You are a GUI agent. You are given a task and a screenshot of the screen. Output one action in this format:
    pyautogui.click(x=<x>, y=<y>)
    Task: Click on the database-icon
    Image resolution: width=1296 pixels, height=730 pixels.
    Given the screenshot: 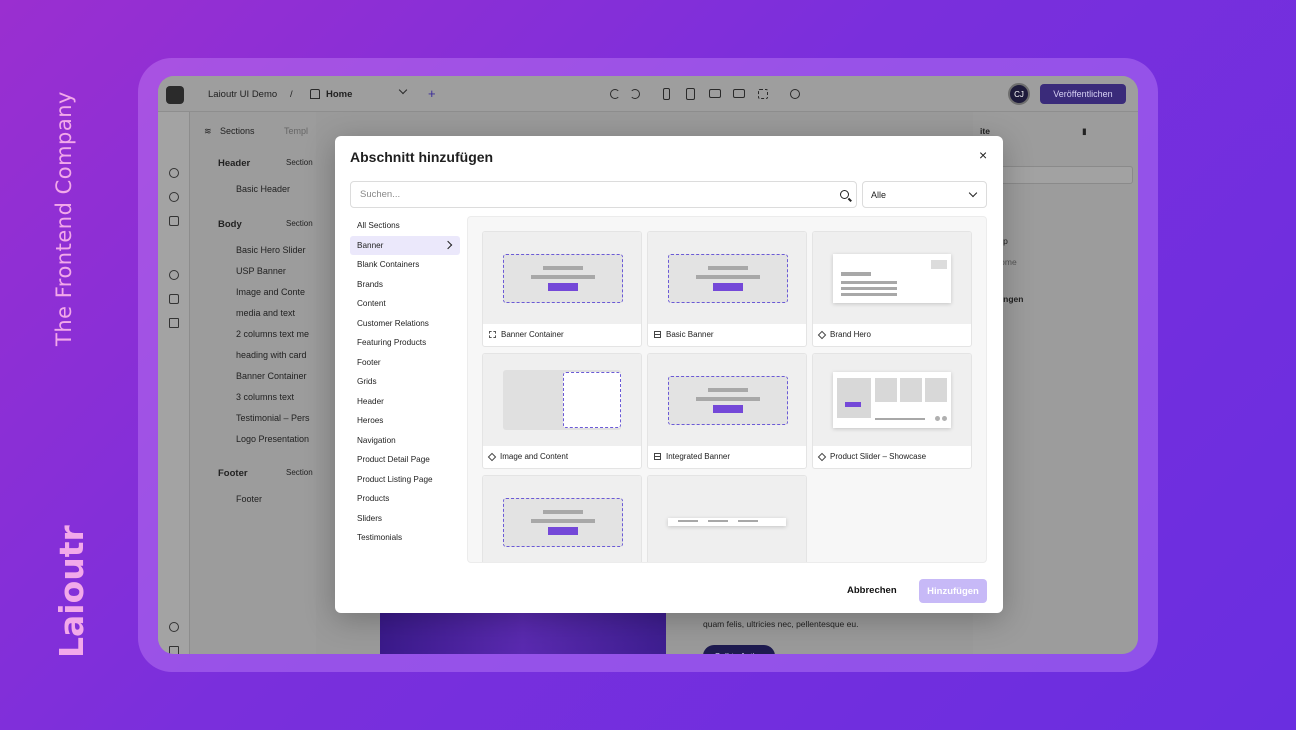 What is the action you would take?
    pyautogui.click(x=174, y=323)
    